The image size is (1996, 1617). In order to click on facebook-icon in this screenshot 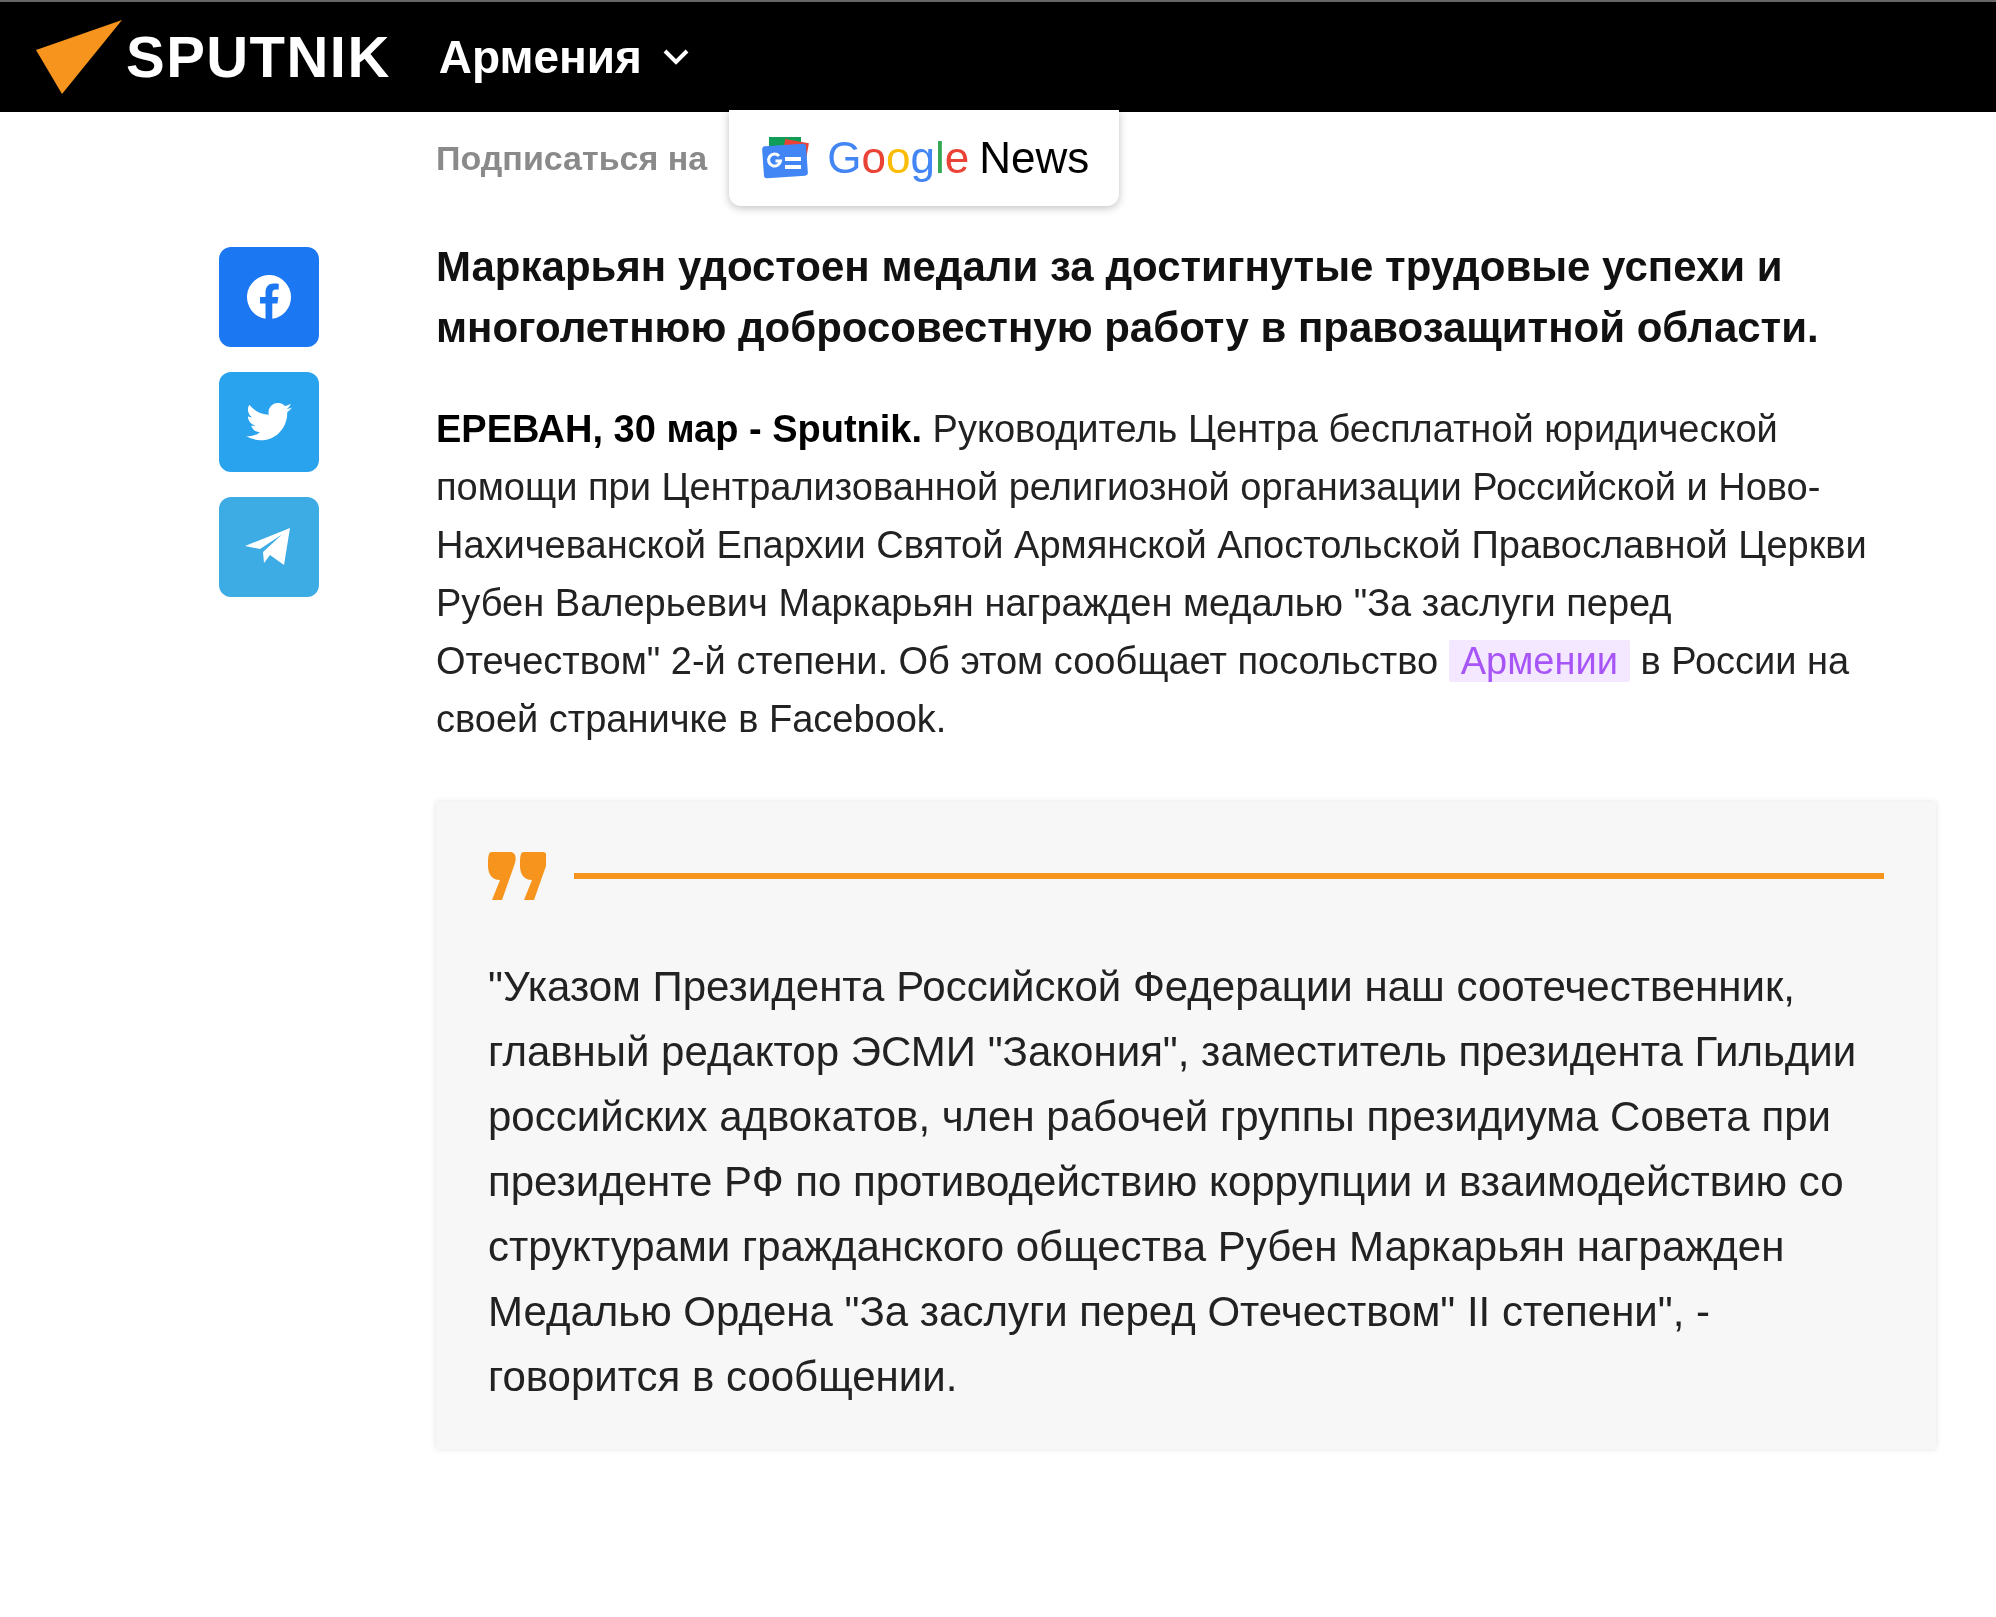, I will do `click(269, 297)`.